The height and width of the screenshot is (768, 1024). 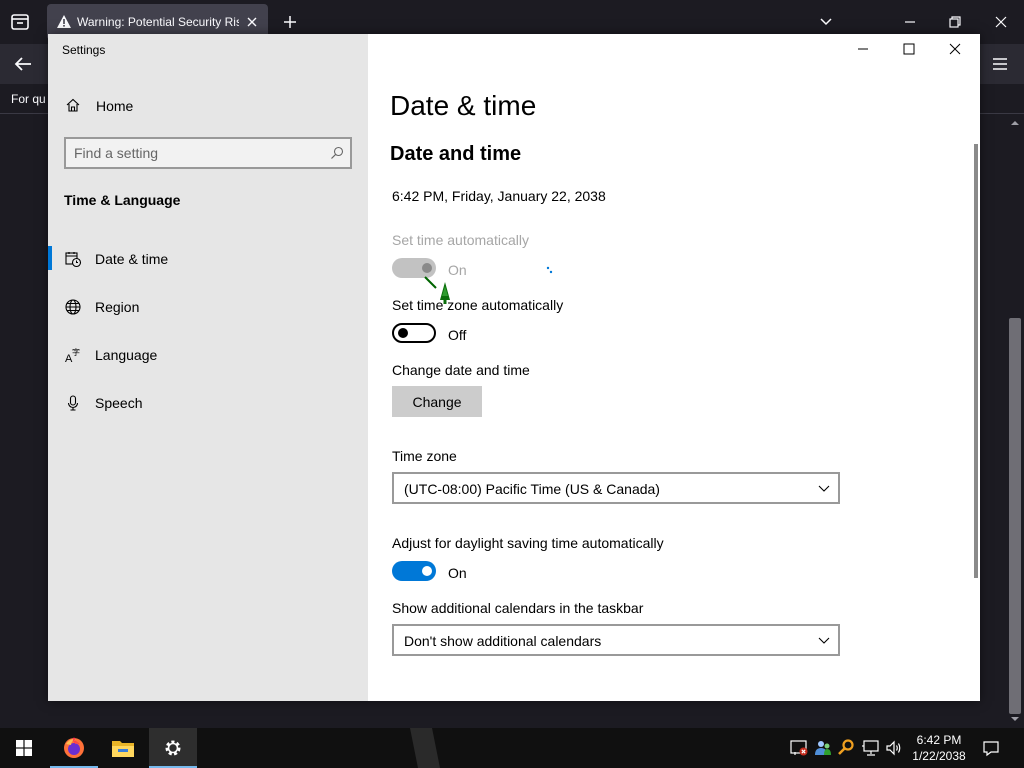 What do you see at coordinates (518, 608) in the screenshot?
I see `additional-calendars-label: Show additional calendars in the taskbar` at bounding box center [518, 608].